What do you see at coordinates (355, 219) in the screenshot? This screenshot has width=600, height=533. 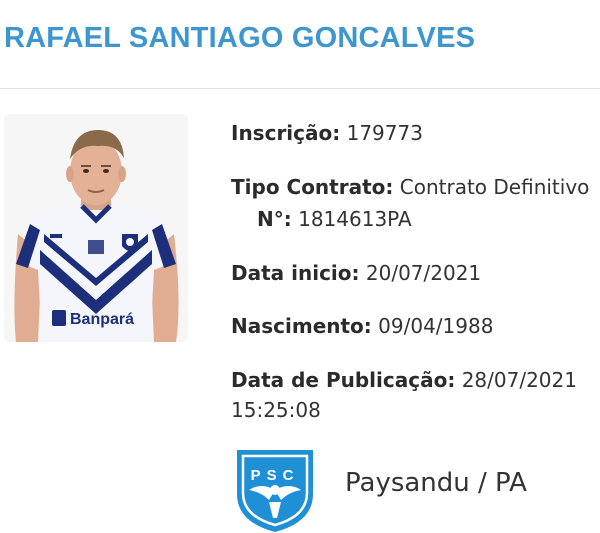 I see `numero-value: 1814613PA` at bounding box center [355, 219].